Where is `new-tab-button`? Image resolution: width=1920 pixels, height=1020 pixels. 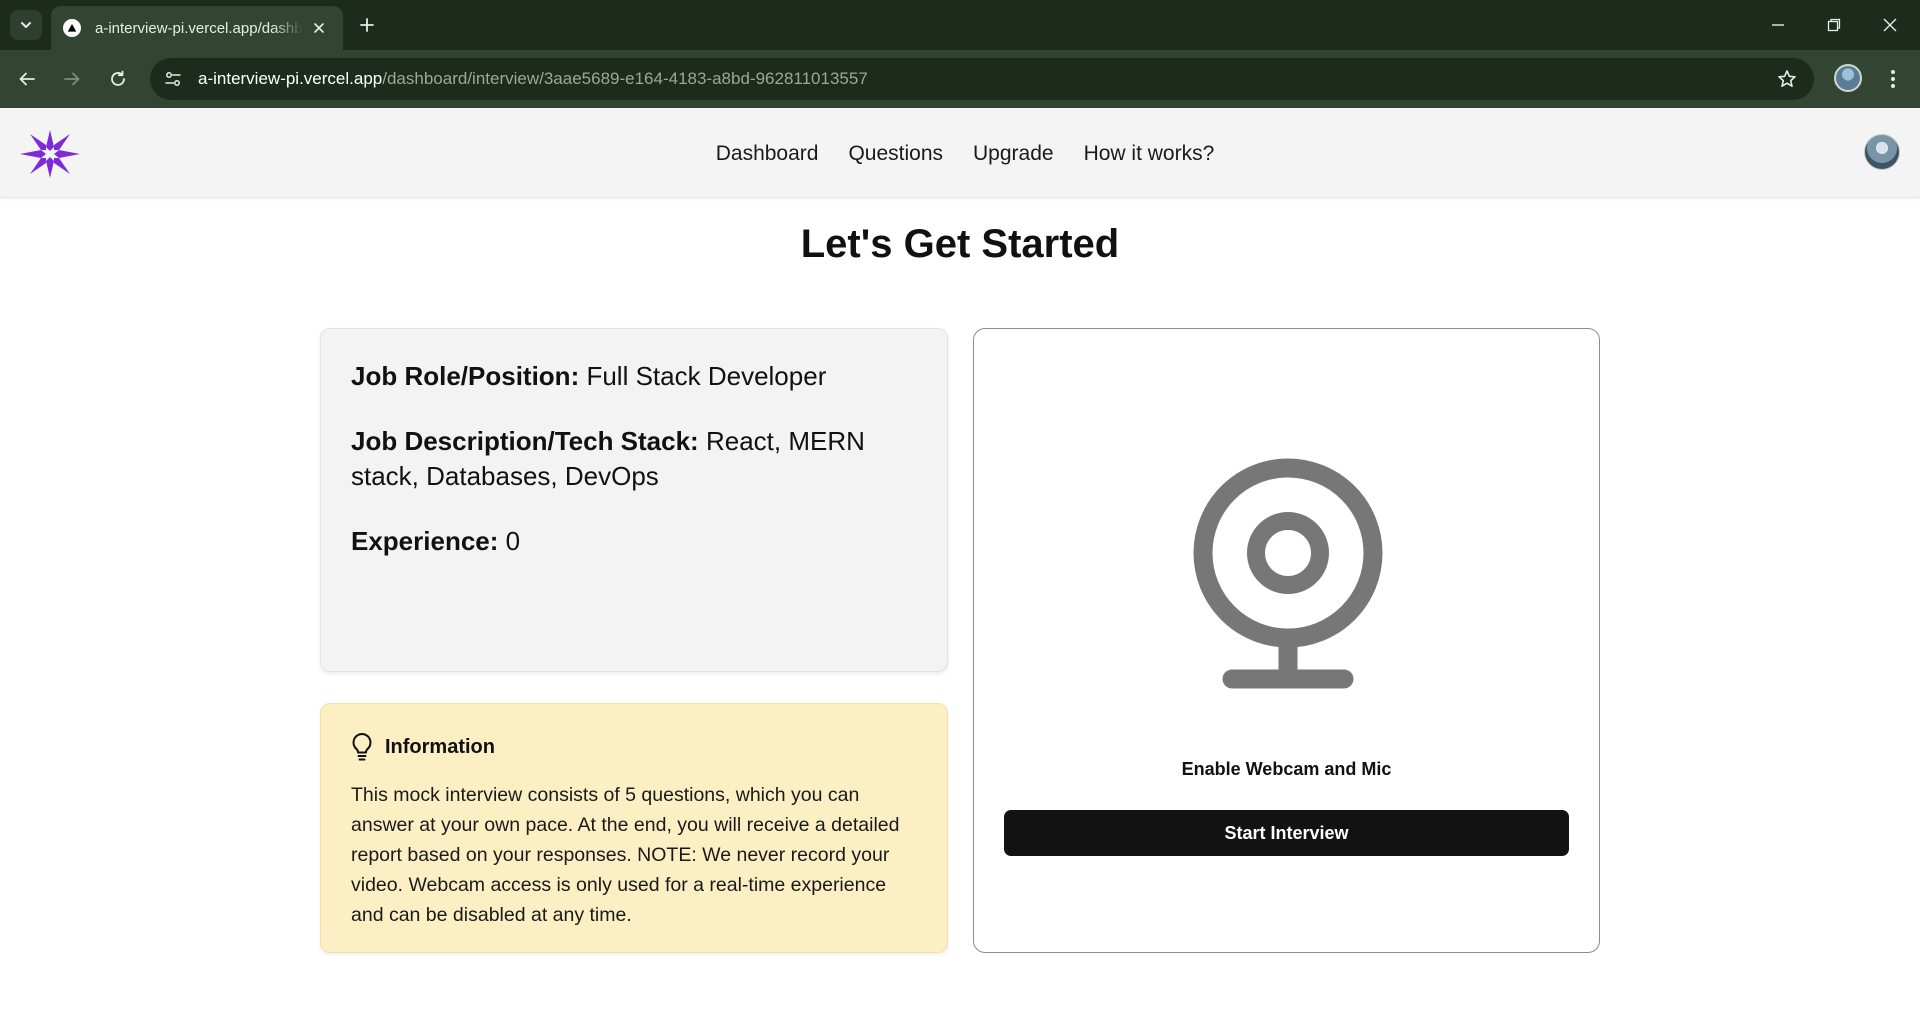 new-tab-button is located at coordinates (367, 25).